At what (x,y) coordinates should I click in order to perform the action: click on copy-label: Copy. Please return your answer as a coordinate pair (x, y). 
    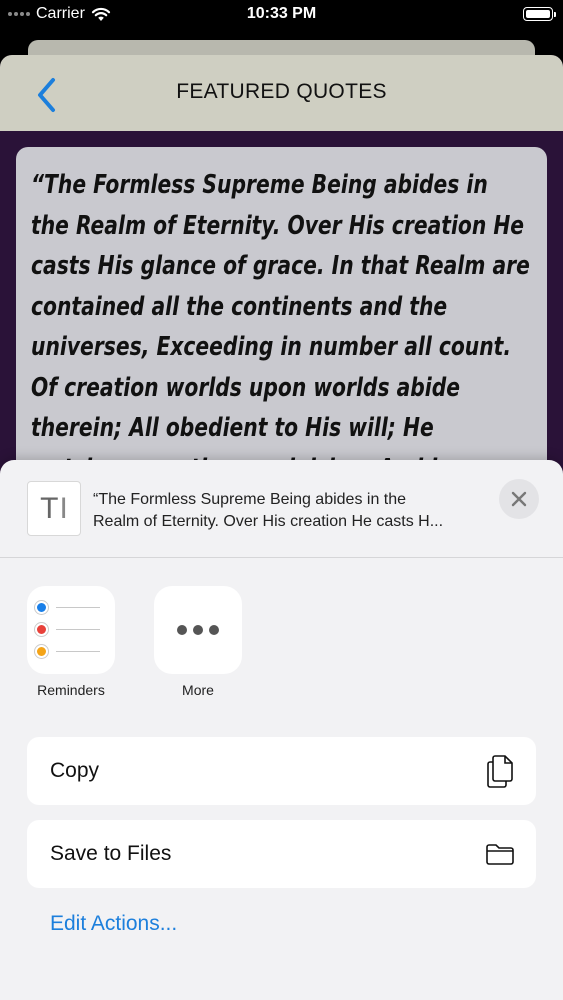
    Looking at the image, I should click on (75, 770).